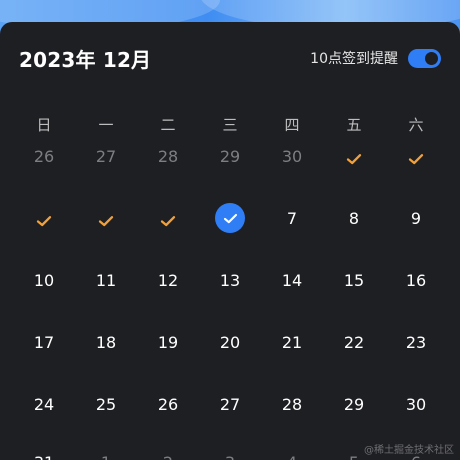  I want to click on day-number: 7, so click(292, 218).